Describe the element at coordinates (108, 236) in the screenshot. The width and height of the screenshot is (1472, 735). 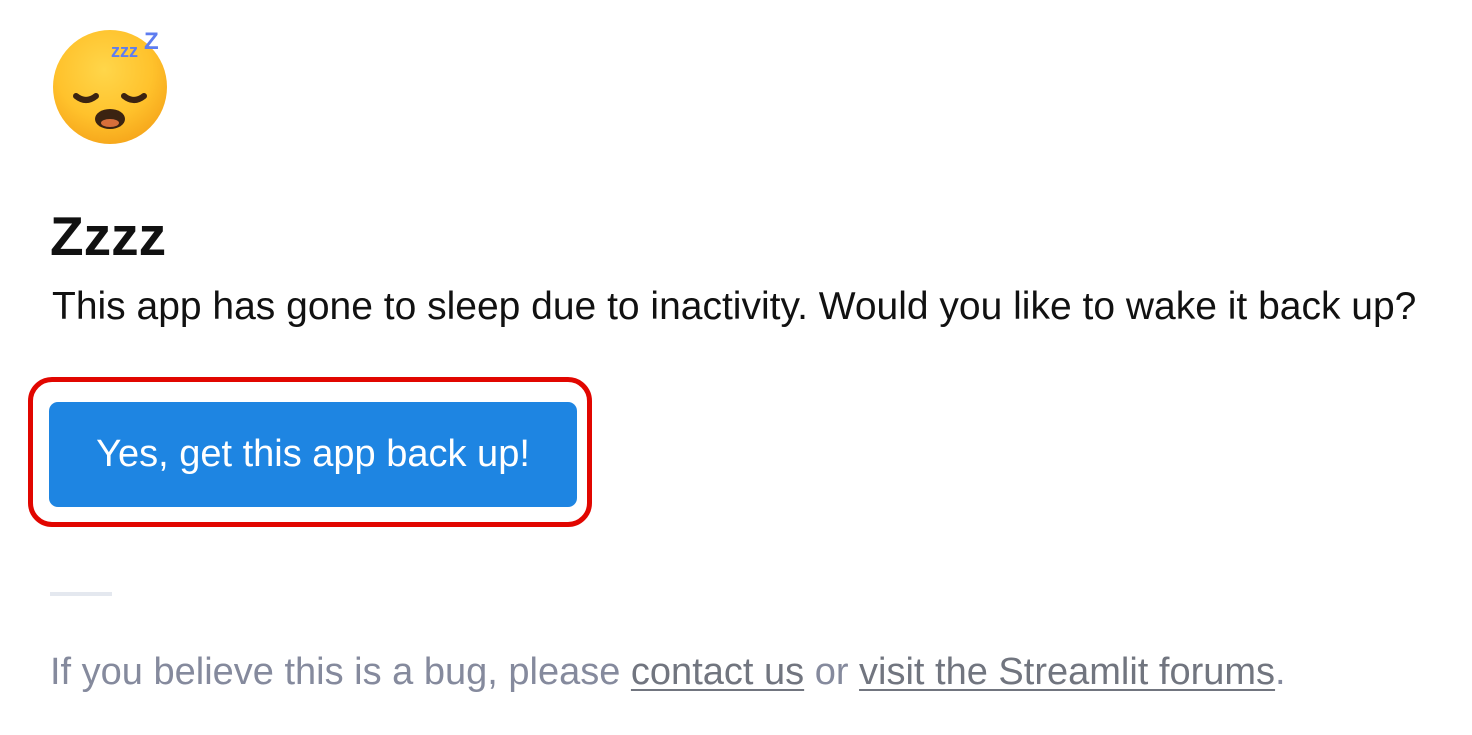
I see `page-title: Zzzz` at that location.